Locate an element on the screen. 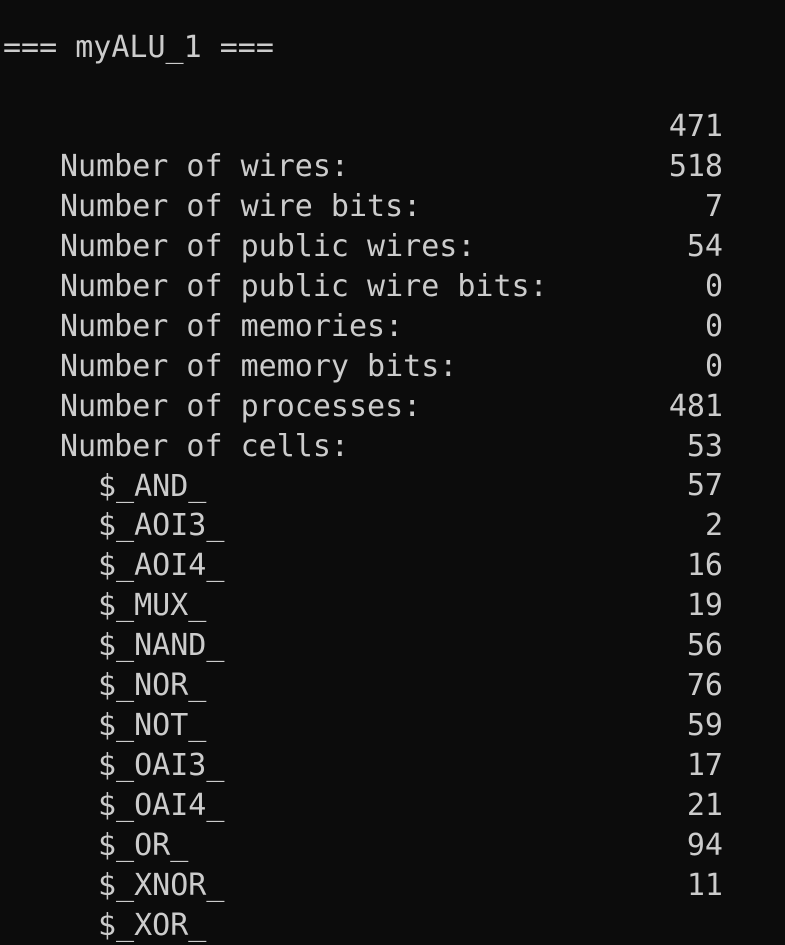 The width and height of the screenshot is (785, 945). stat-value: 54 is located at coordinates (704, 246).